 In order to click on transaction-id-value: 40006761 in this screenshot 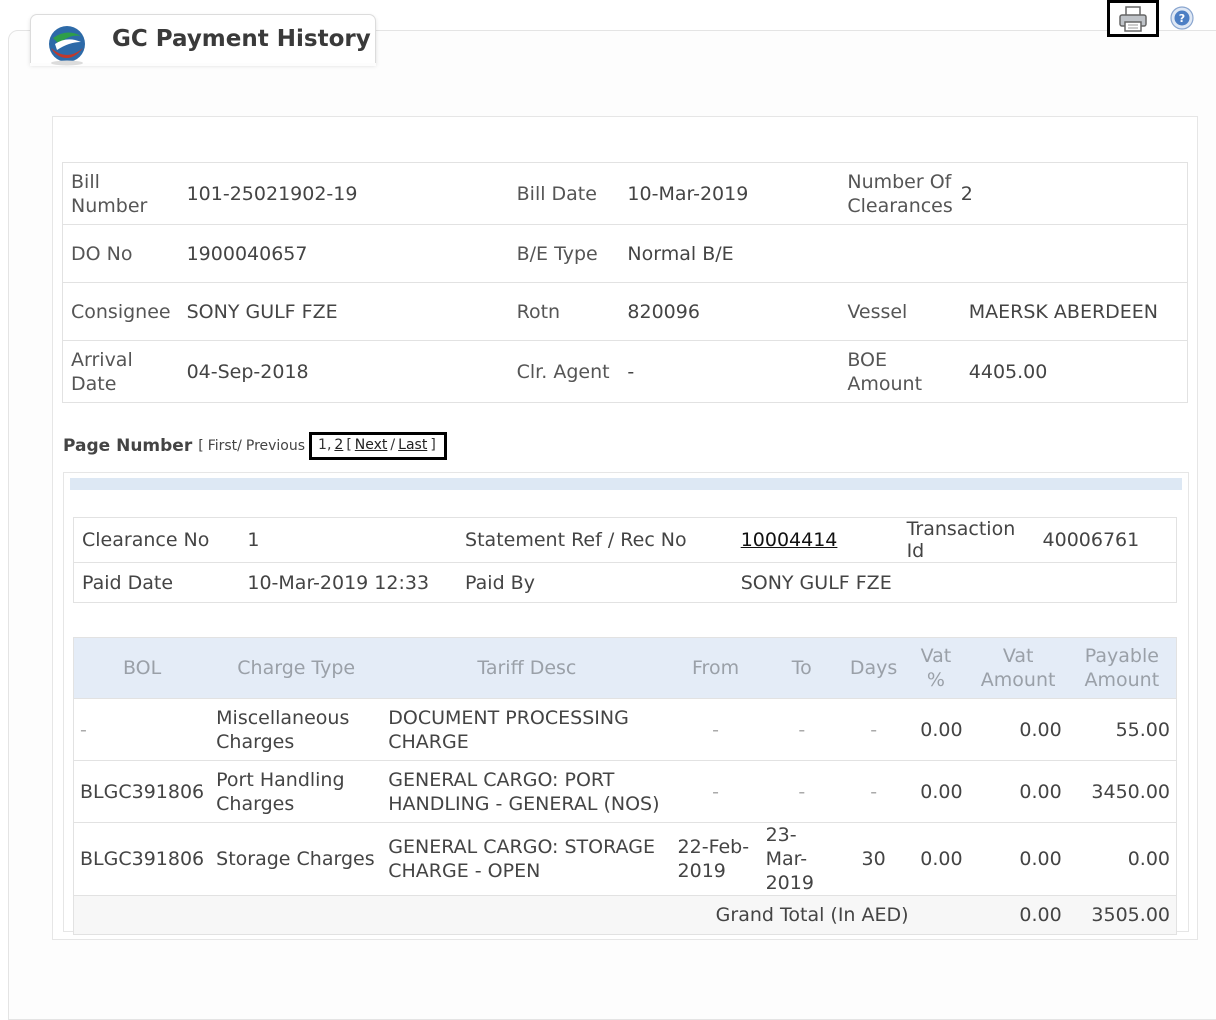, I will do `click(1091, 540)`.